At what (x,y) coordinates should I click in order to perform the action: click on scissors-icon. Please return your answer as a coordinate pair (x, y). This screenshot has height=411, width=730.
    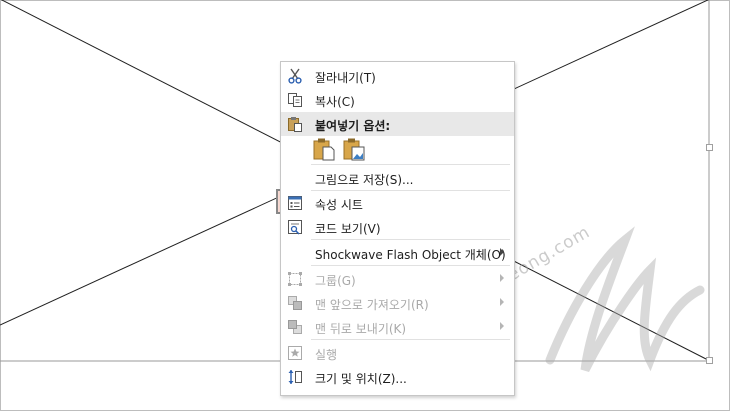
    Looking at the image, I should click on (295, 76).